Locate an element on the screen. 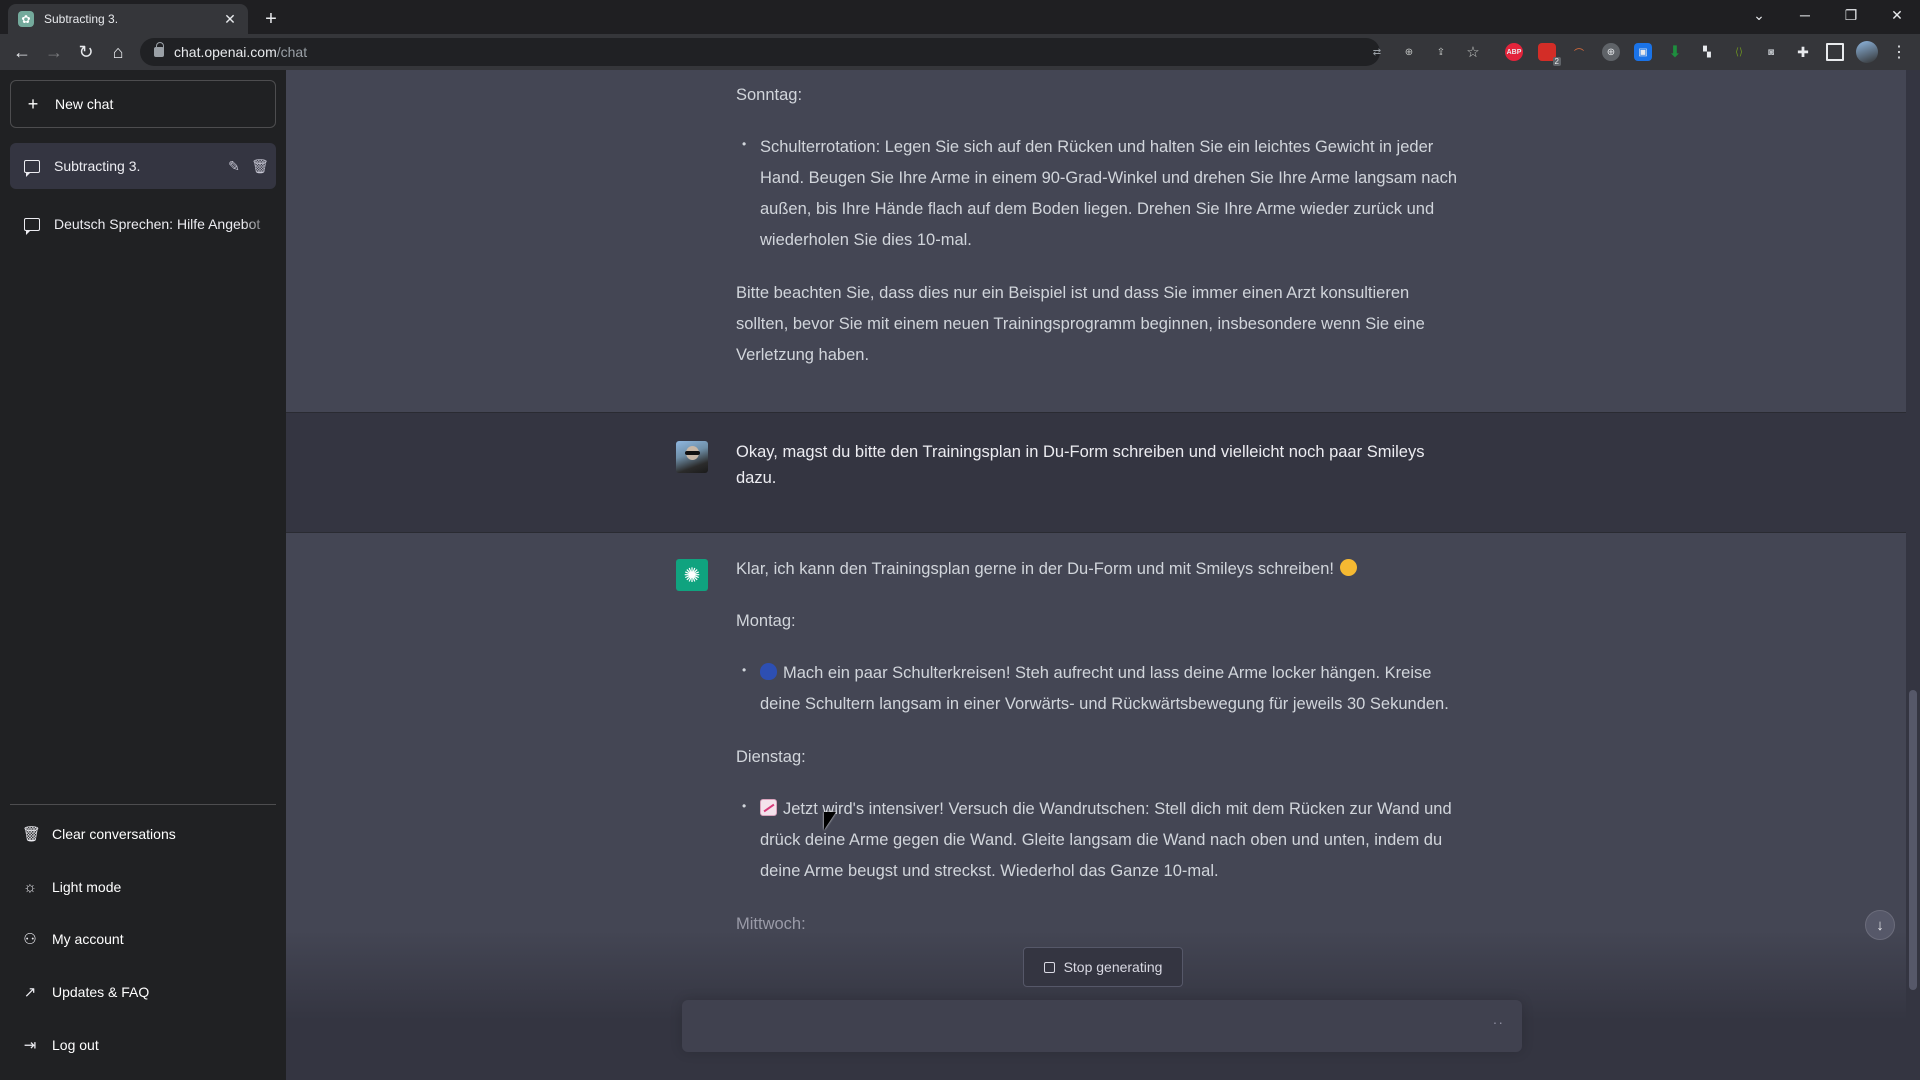 The height and width of the screenshot is (1080, 1920). plus-icon: + is located at coordinates (33, 103).